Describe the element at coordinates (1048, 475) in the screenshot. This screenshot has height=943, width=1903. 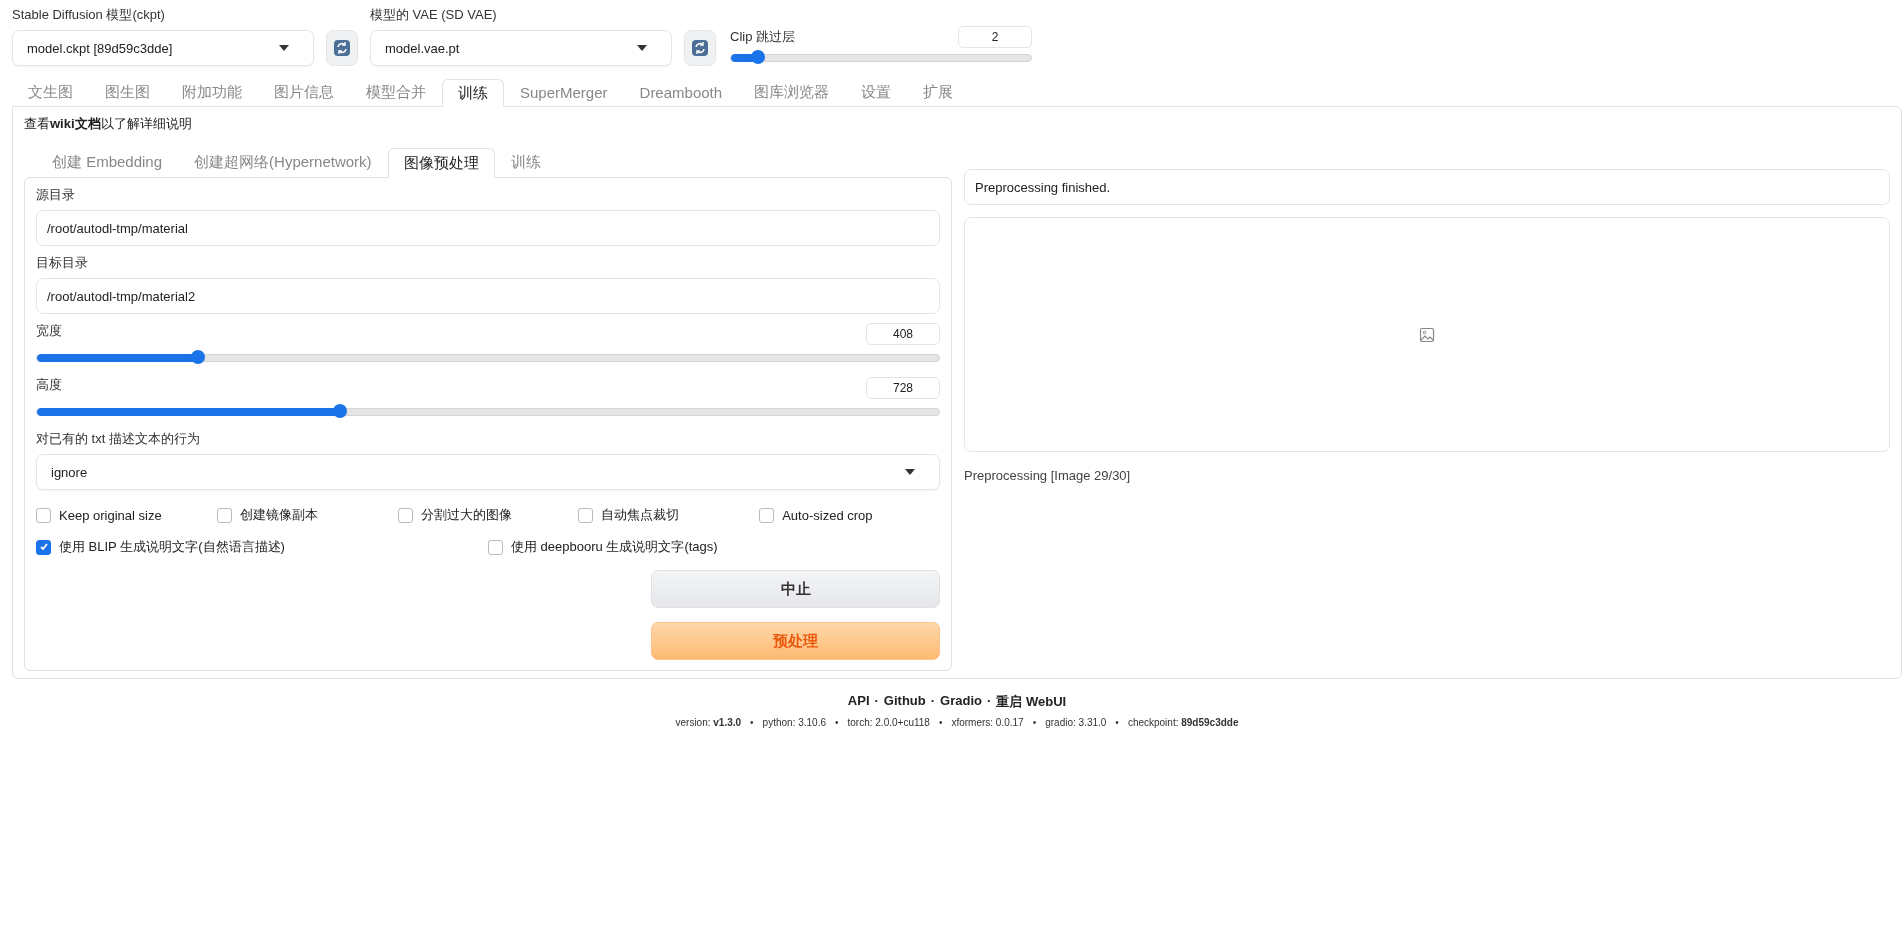
I see `progress-text: Preprocessing [Image 29/30]` at that location.